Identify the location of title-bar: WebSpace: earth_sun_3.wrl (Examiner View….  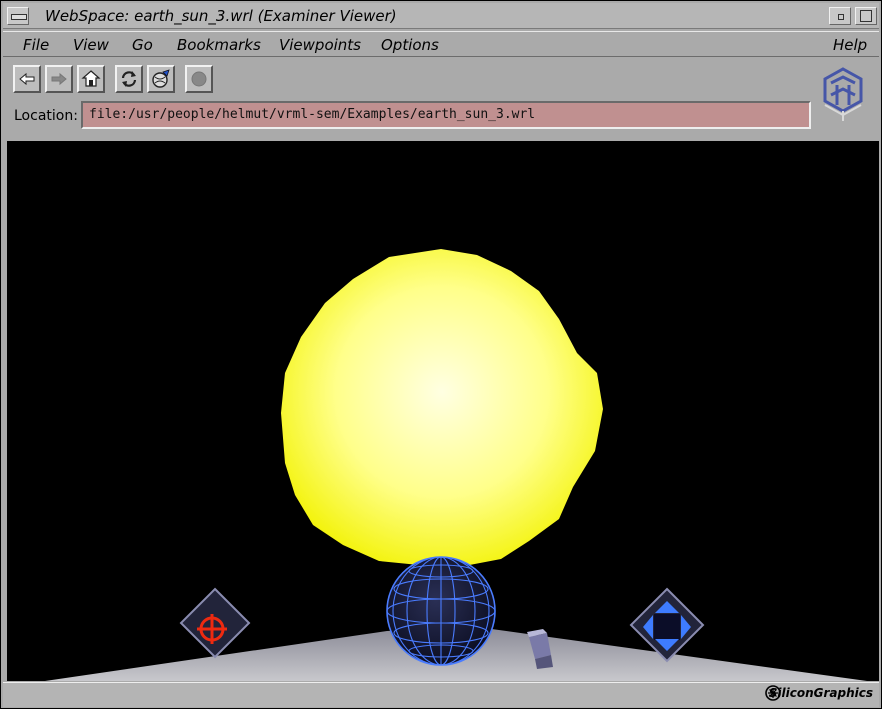
(441, 16).